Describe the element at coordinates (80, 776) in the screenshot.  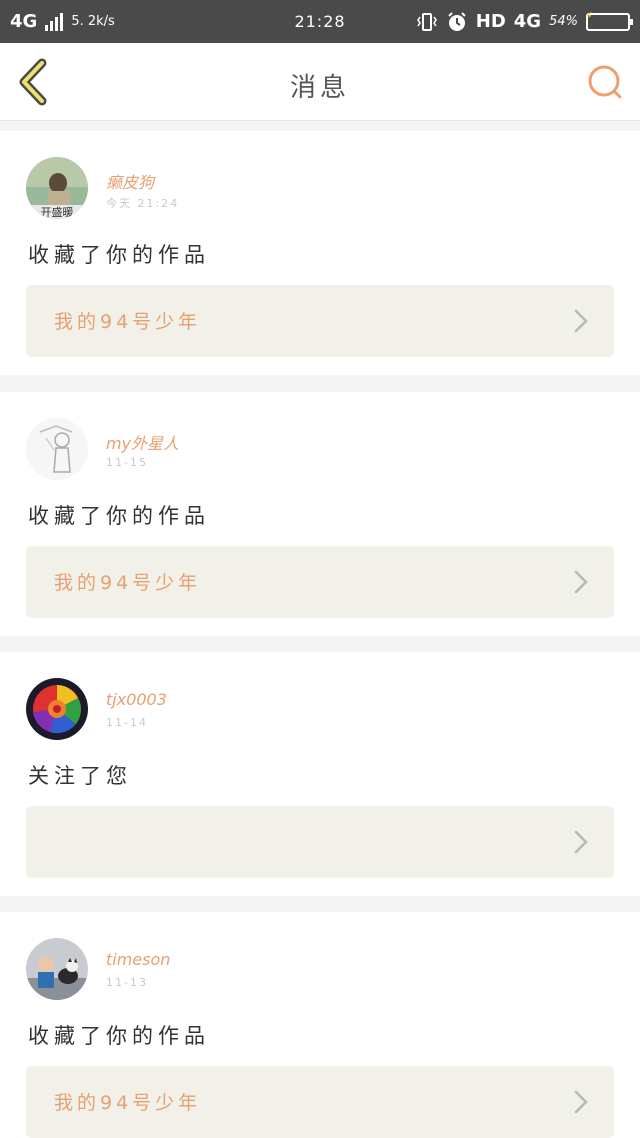
I see `action-text: 关注了您` at that location.